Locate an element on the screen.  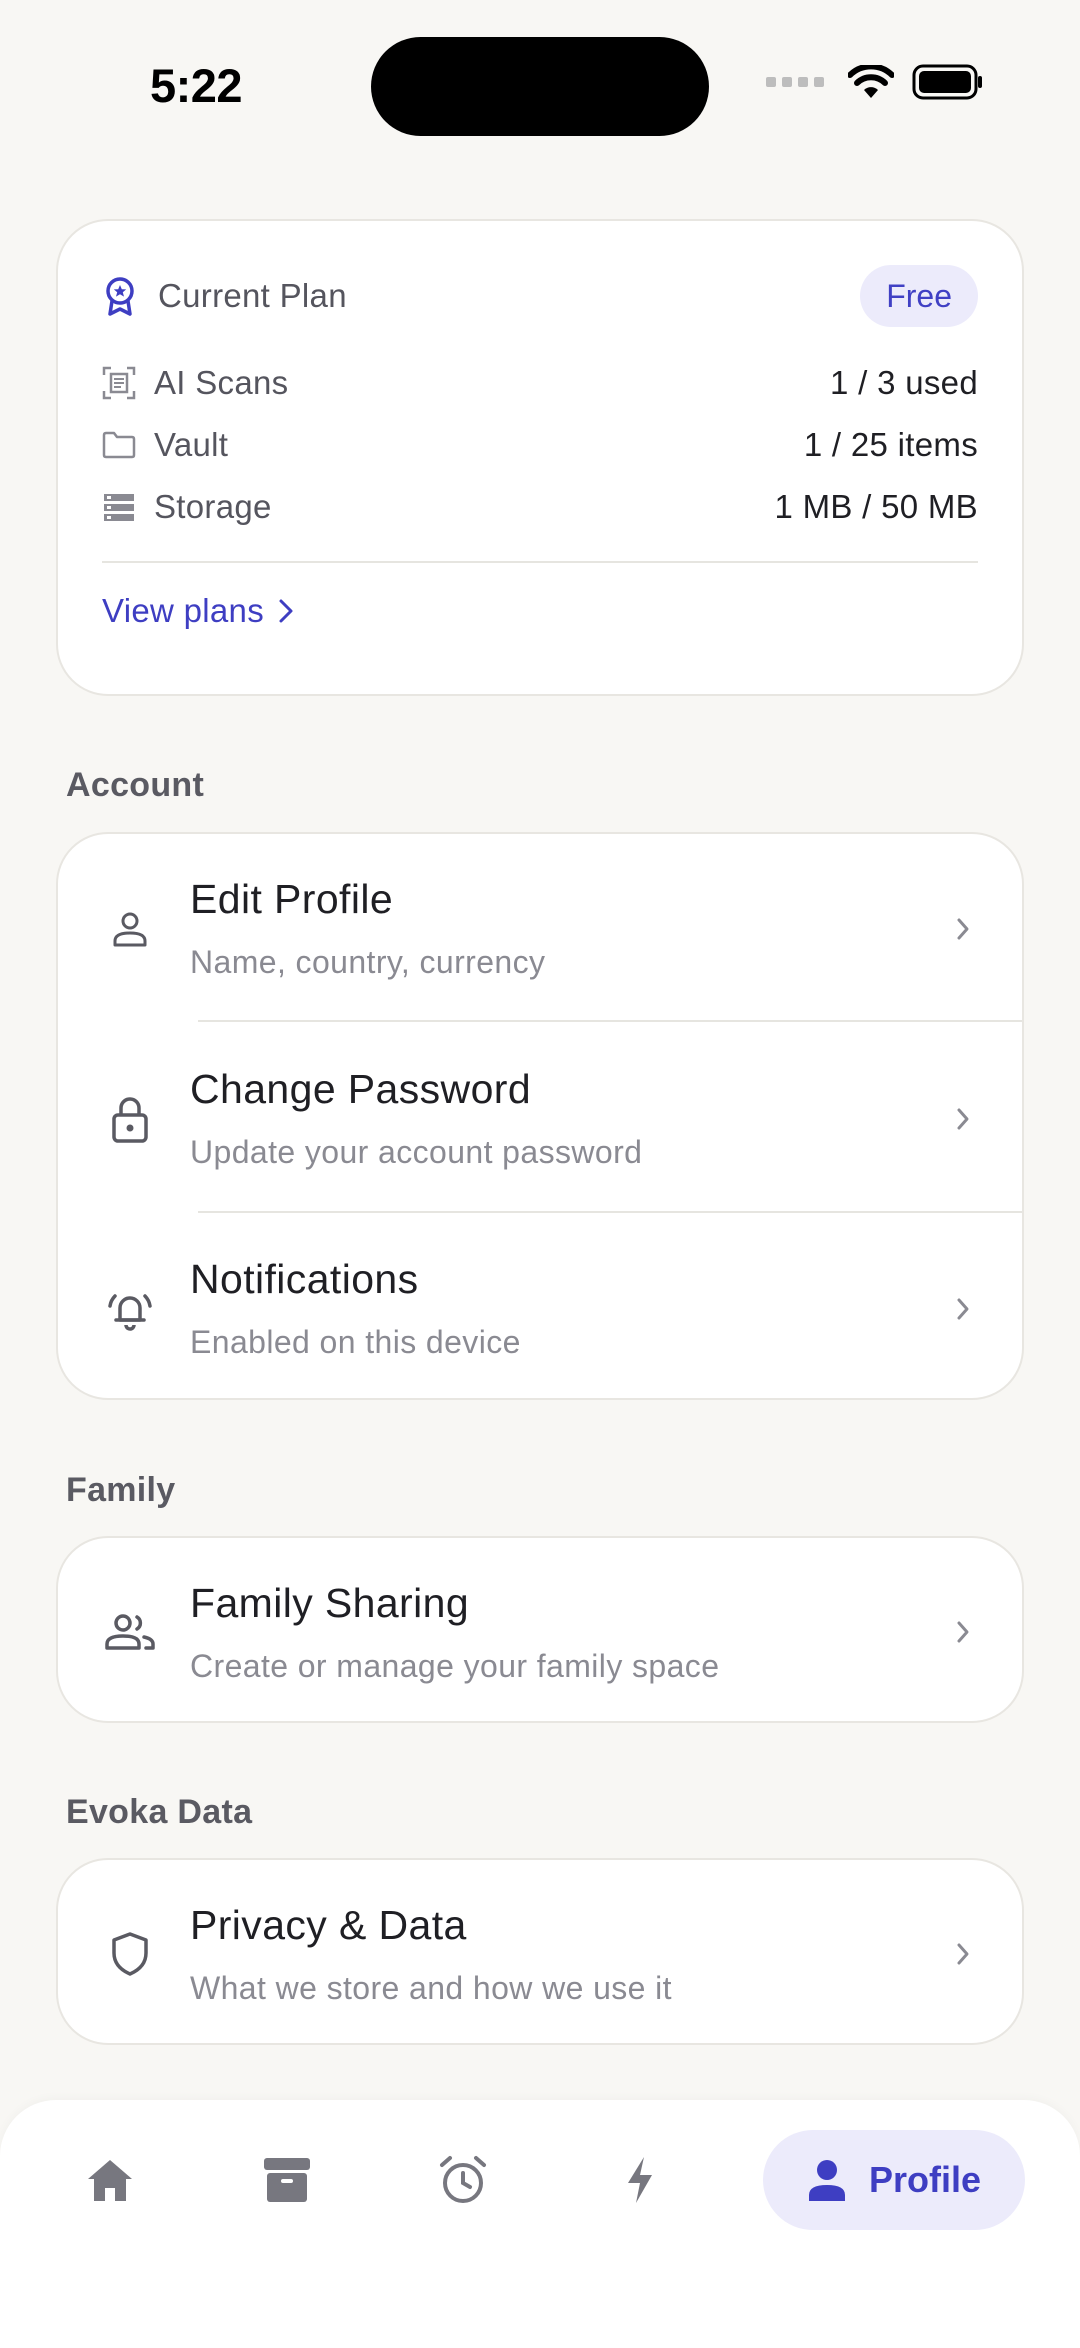
home-icon is located at coordinates (110, 2180).